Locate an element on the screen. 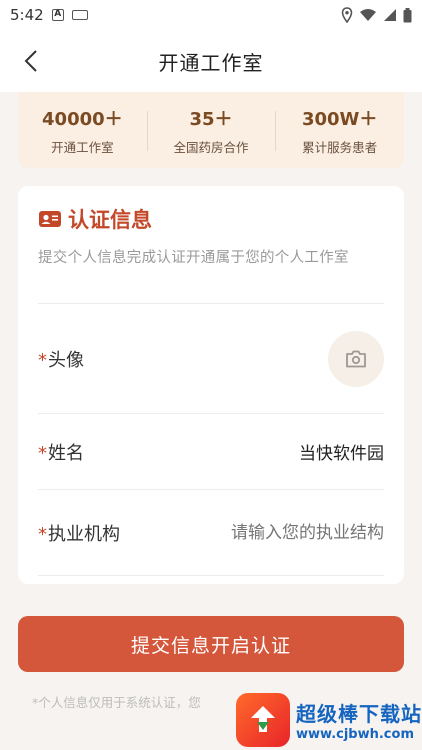 Image resolution: width=422 pixels, height=750 pixels. back-button is located at coordinates (31, 61).